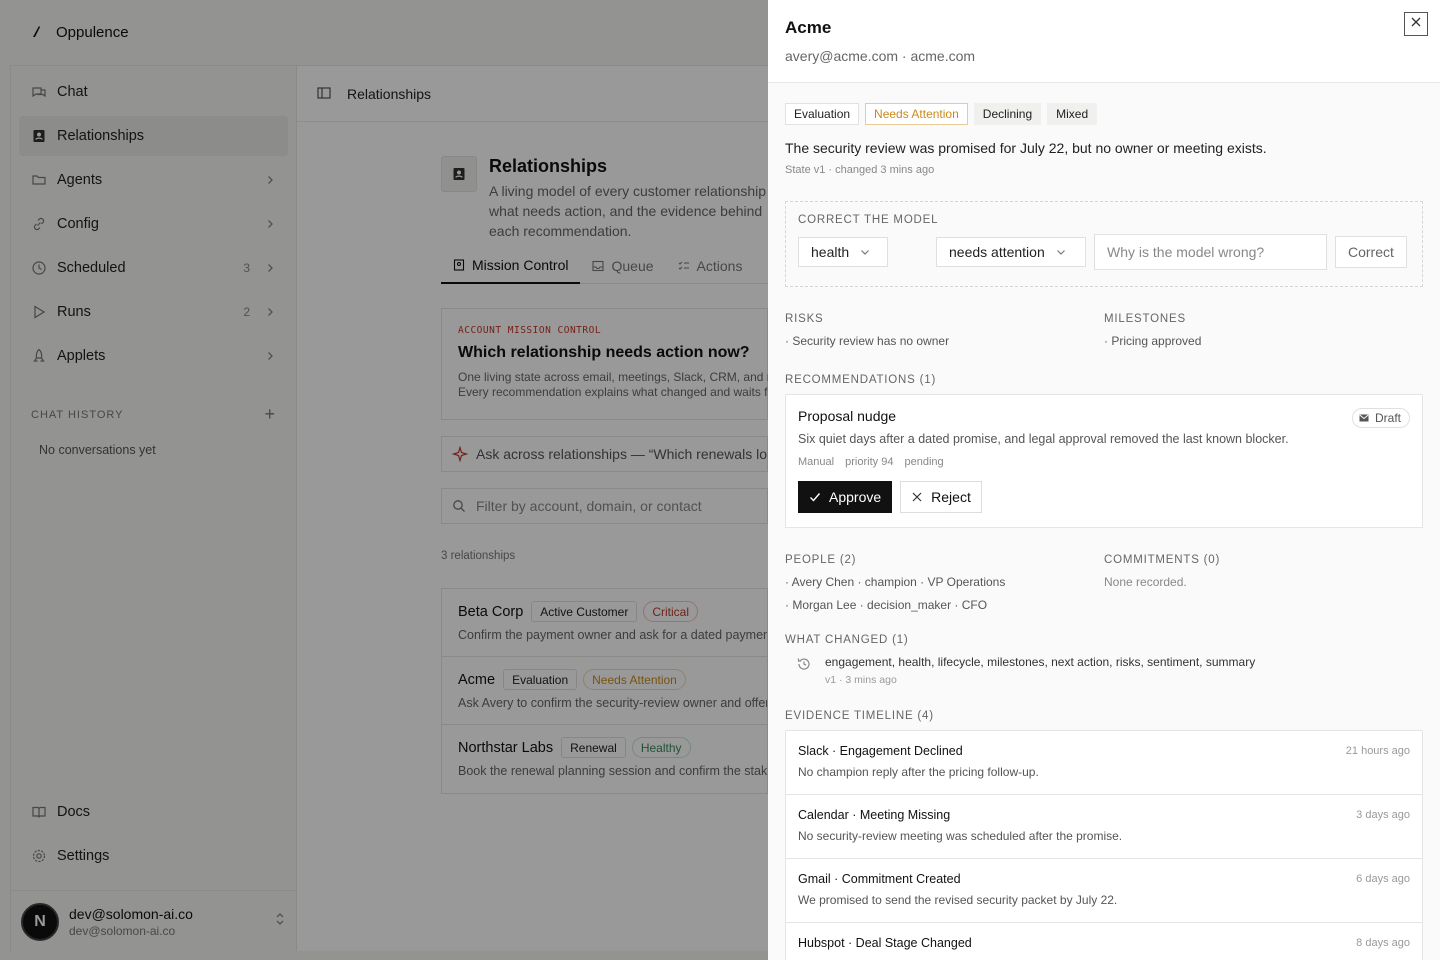 This screenshot has height=960, width=1440. I want to click on reject-label: Reject, so click(951, 497).